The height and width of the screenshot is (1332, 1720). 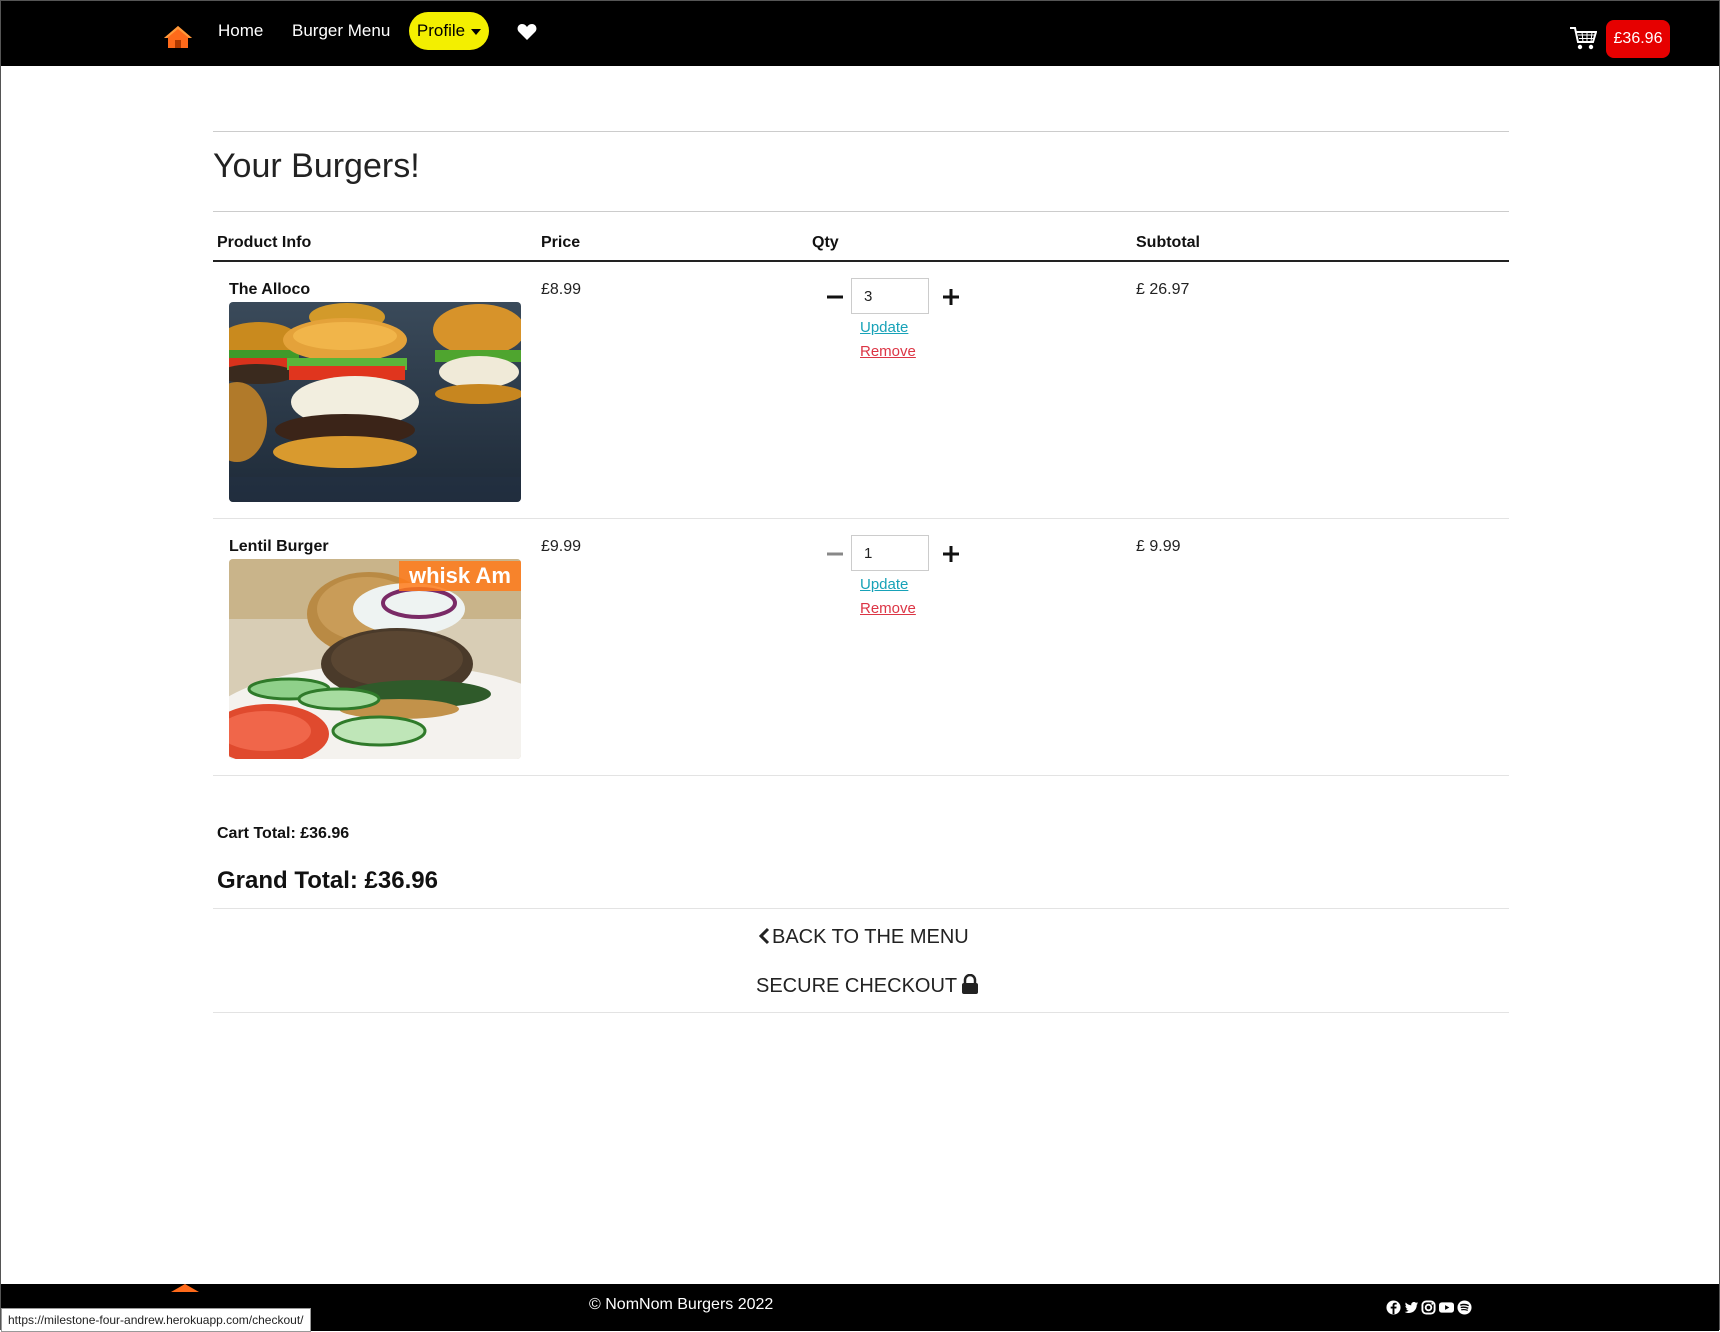 I want to click on nav-home-link: Home, so click(x=240, y=31).